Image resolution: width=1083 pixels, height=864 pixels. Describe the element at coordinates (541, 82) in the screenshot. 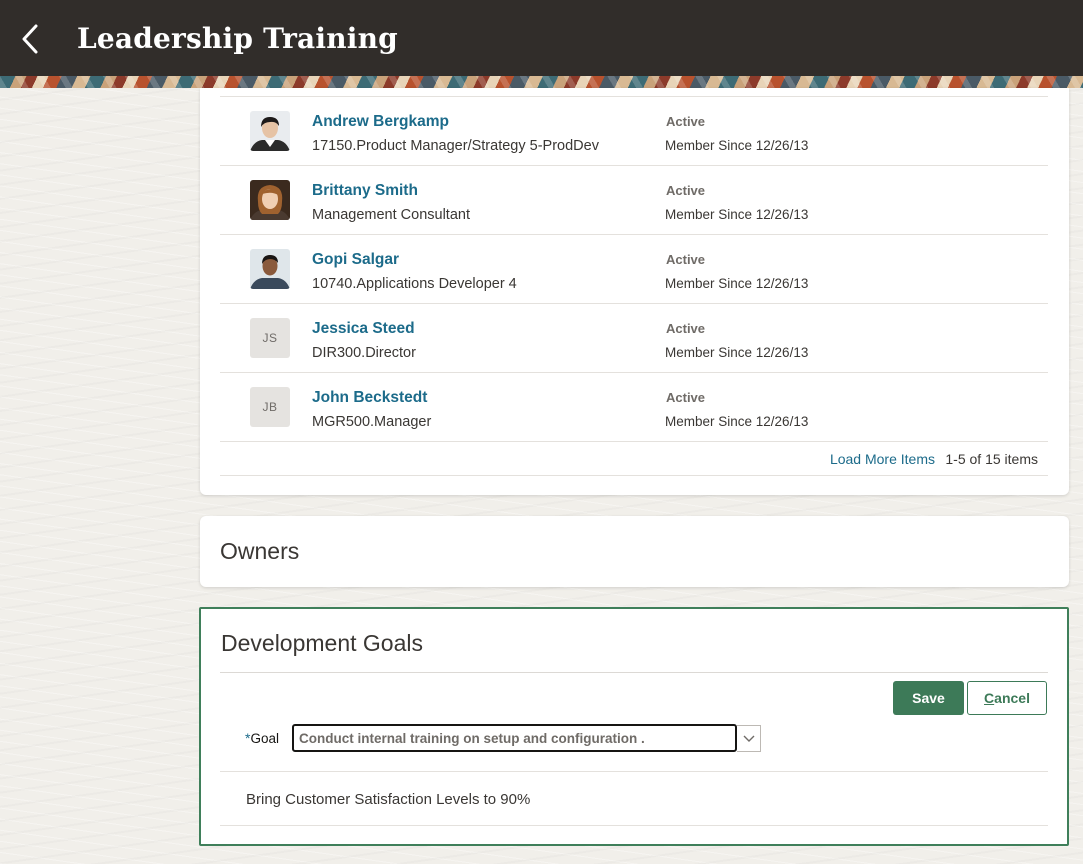

I see `decorative-banner` at that location.